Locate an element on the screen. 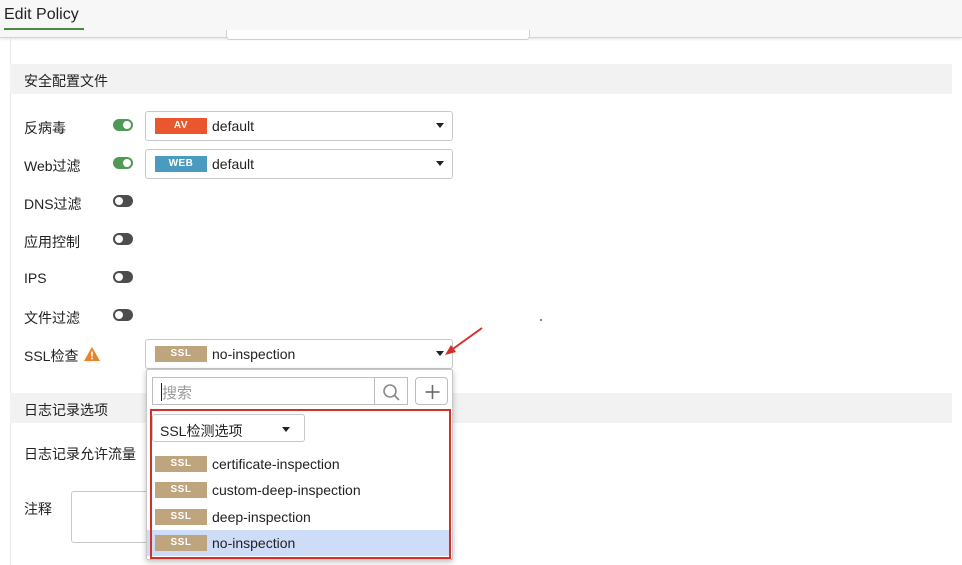 The image size is (962, 565). ips-toggle is located at coordinates (123, 277).